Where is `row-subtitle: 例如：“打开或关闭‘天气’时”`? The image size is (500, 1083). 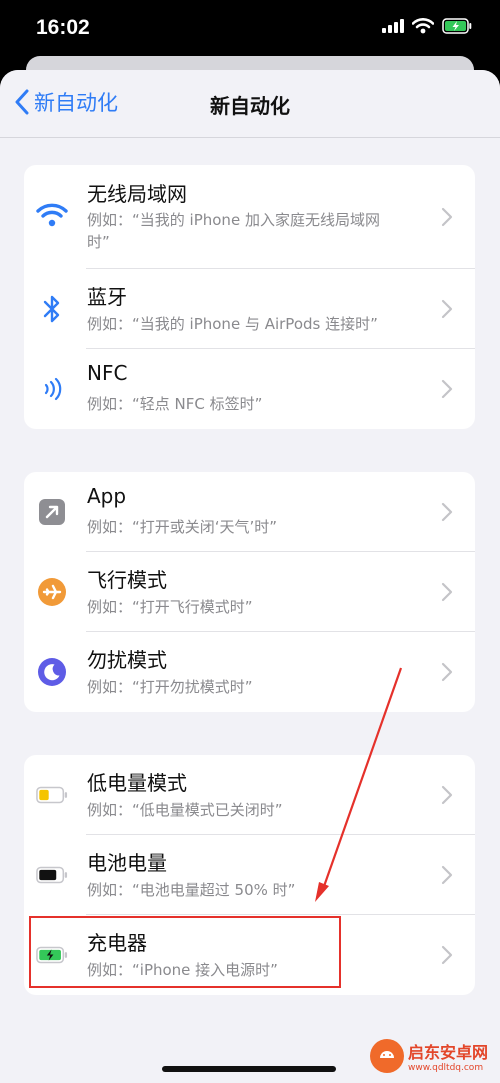 row-subtitle: 例如：“打开或关闭‘天气’时” is located at coordinates (182, 527).